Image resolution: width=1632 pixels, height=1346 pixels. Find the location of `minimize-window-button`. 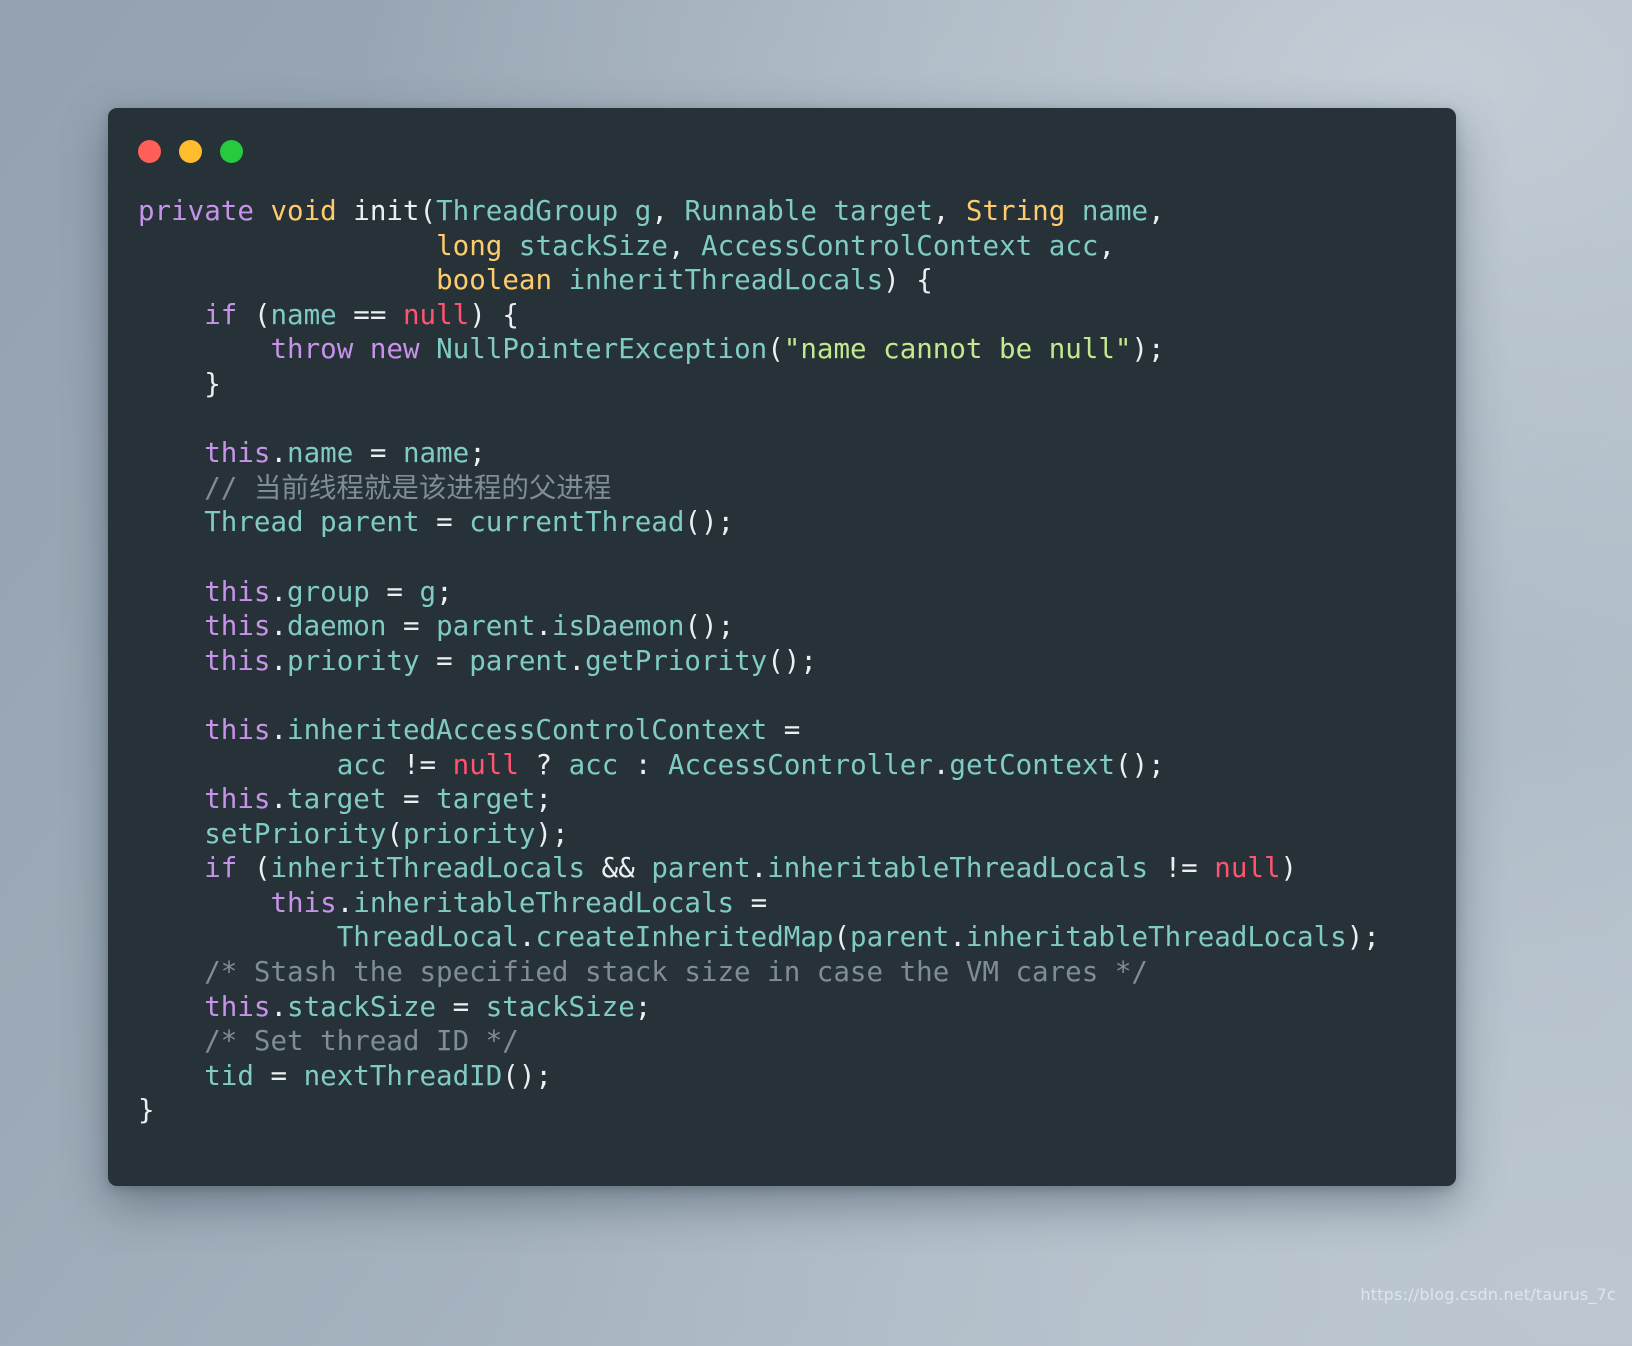

minimize-window-button is located at coordinates (190, 151).